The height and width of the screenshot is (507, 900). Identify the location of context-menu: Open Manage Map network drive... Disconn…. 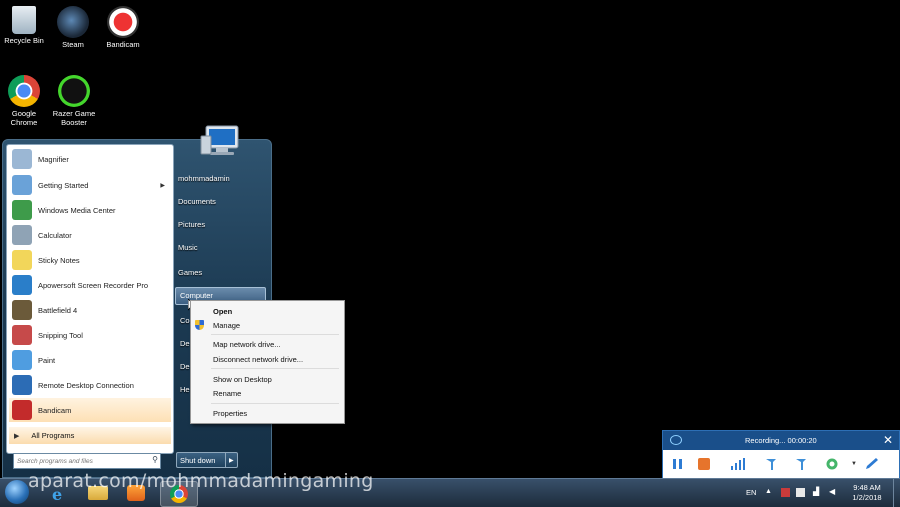
(267, 362).